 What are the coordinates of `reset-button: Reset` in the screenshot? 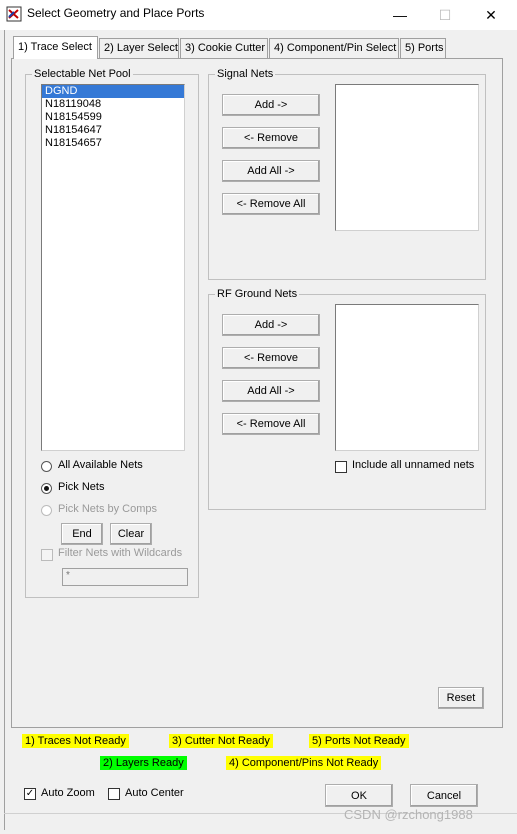 It's located at (461, 698).